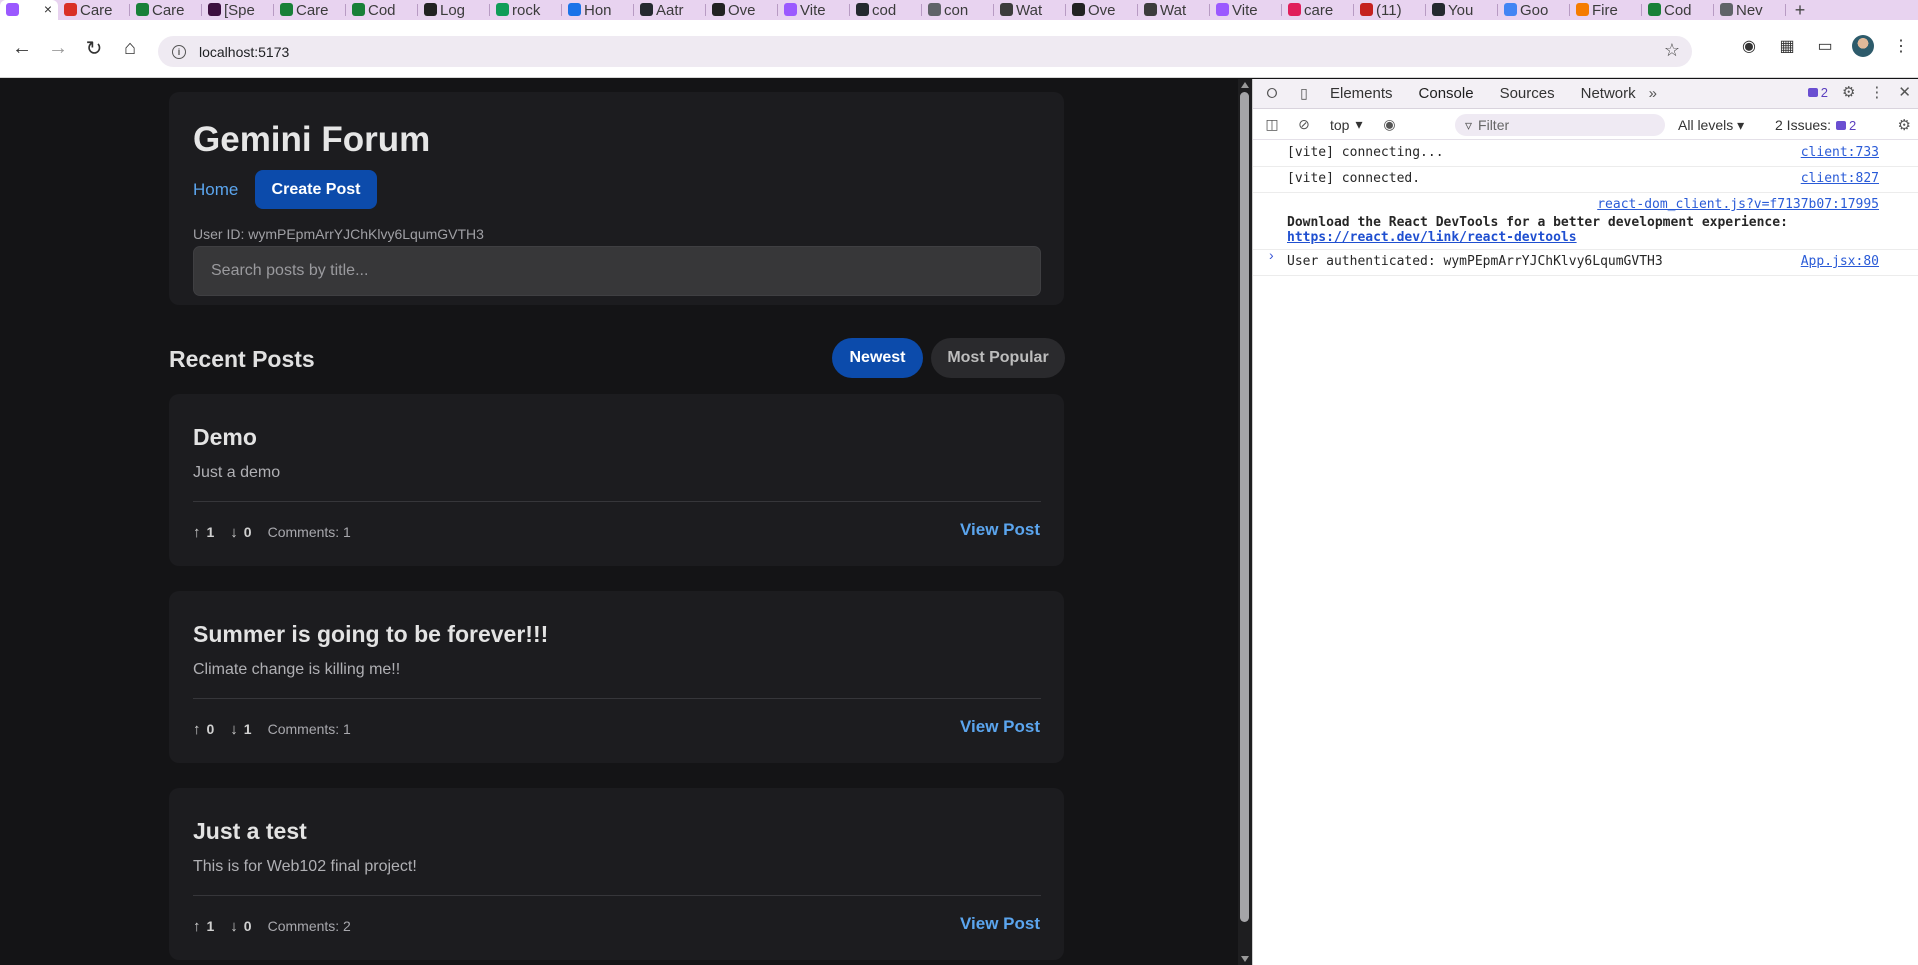 The height and width of the screenshot is (965, 1918). Describe the element at coordinates (1271, 255) in the screenshot. I see `console-prompt-icon: ›` at that location.